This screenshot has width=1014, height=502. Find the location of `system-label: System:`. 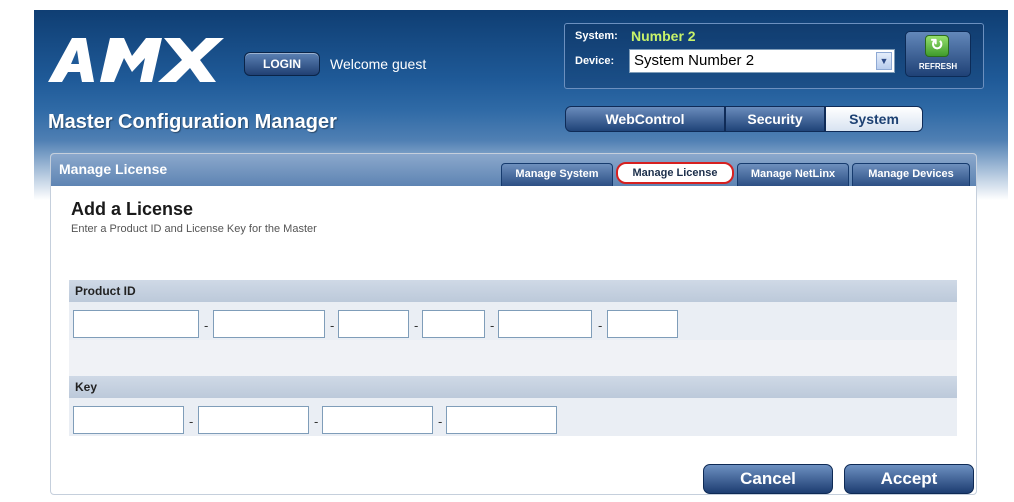

system-label: System: is located at coordinates (596, 36).